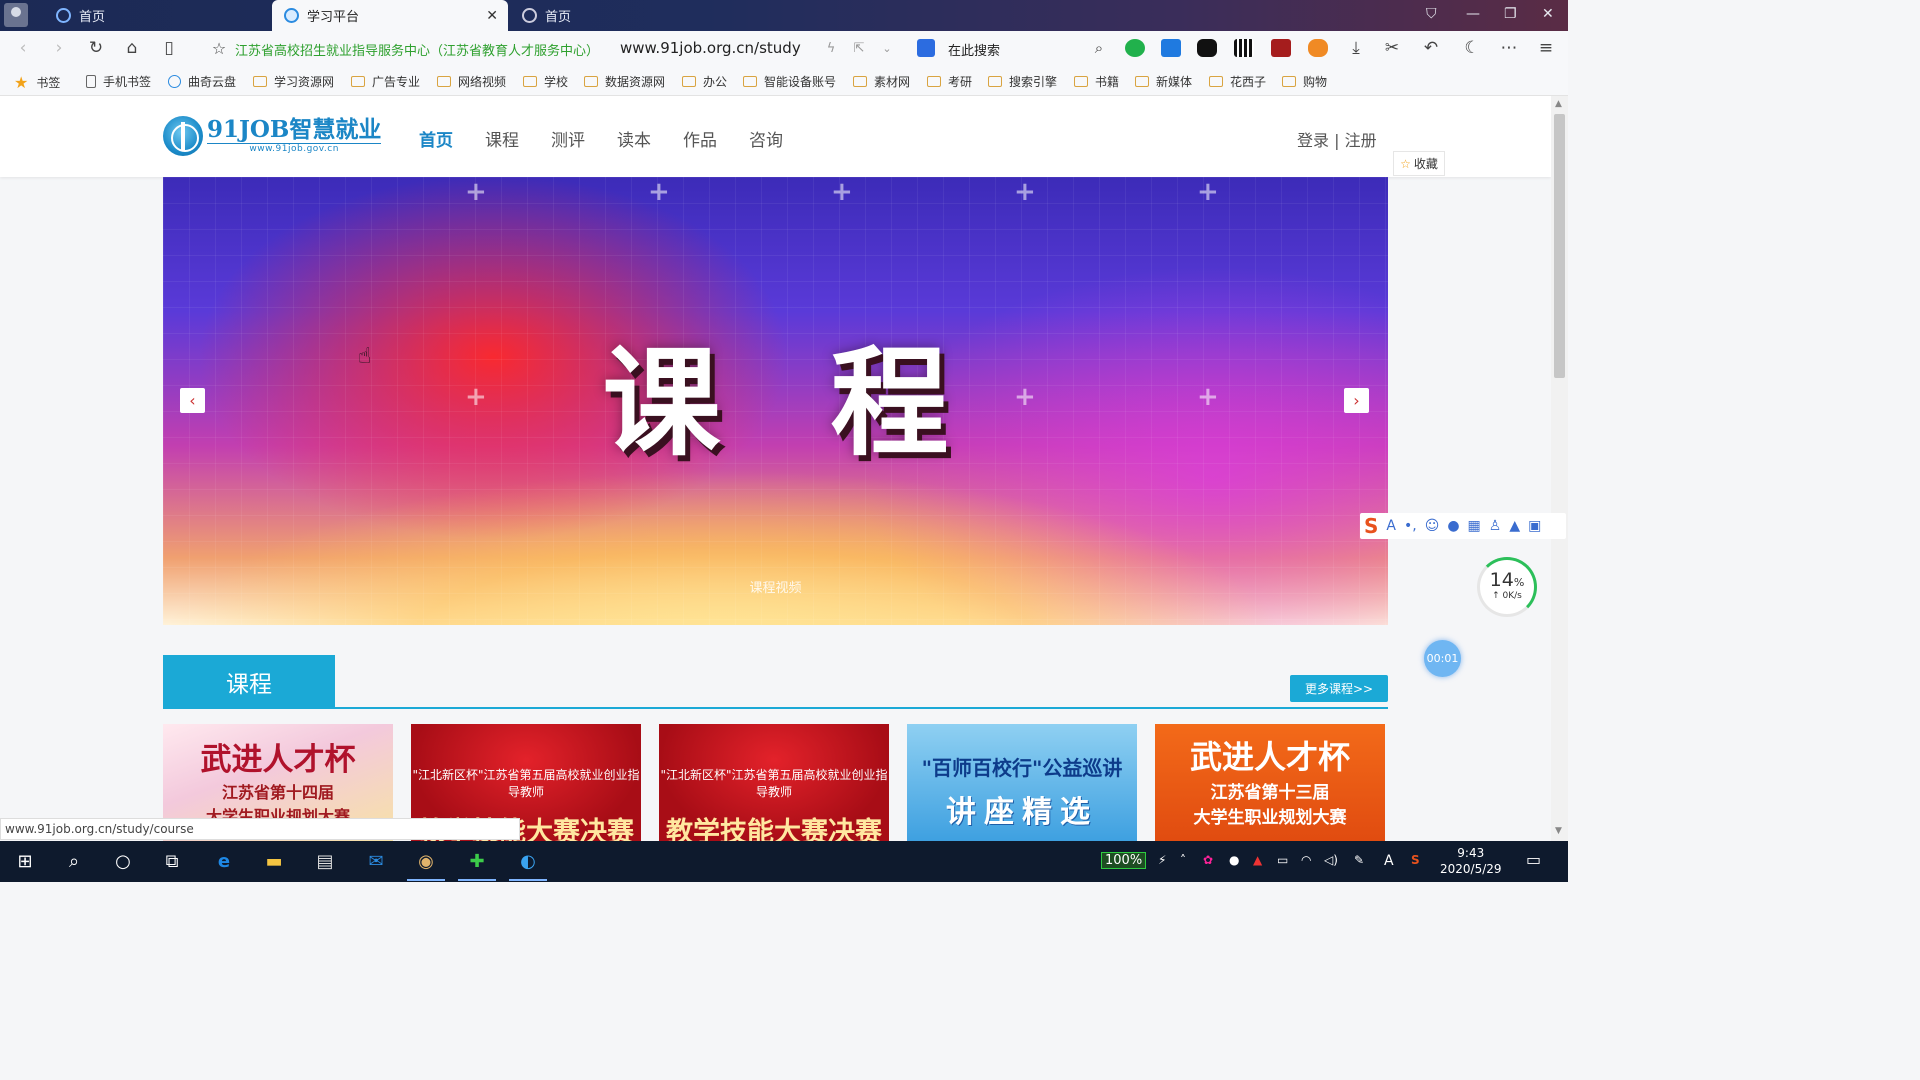 Image resolution: width=1920 pixels, height=1080 pixels. What do you see at coordinates (192, 400) in the screenshot?
I see `banner-prev-arrow-icon: ‹` at bounding box center [192, 400].